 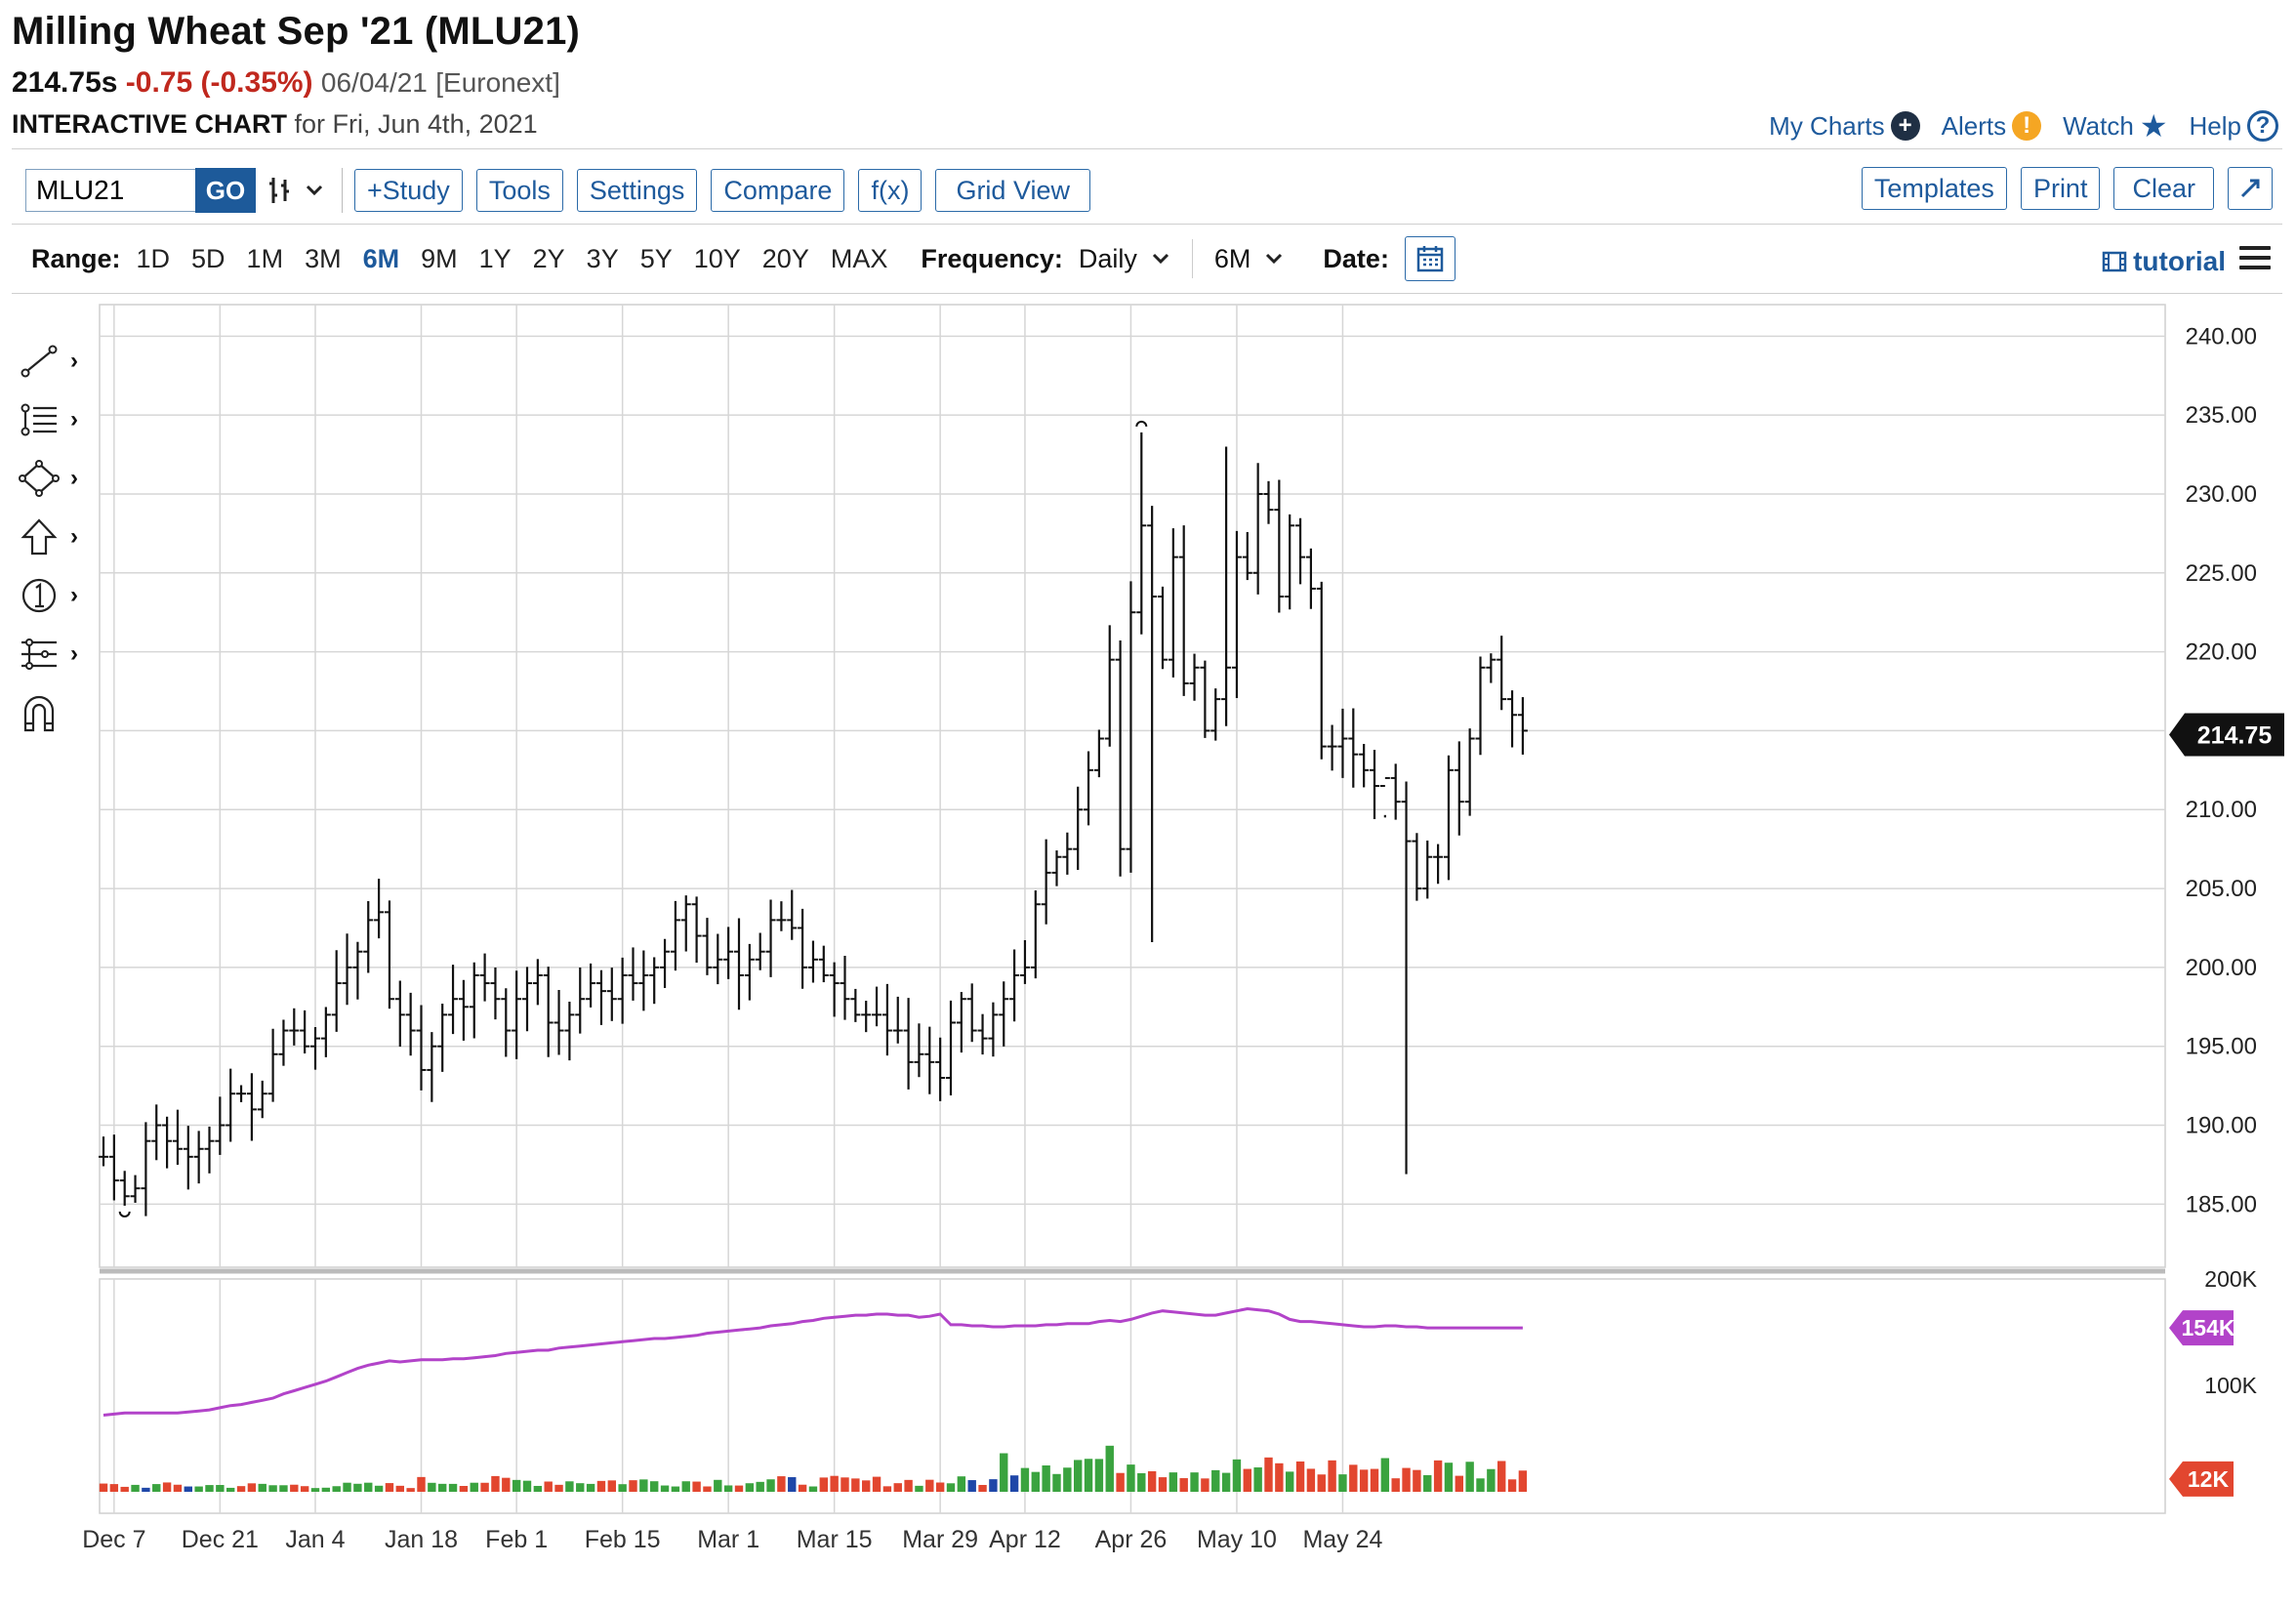 I want to click on x-tick-label: May 10, so click(x=1237, y=1539).